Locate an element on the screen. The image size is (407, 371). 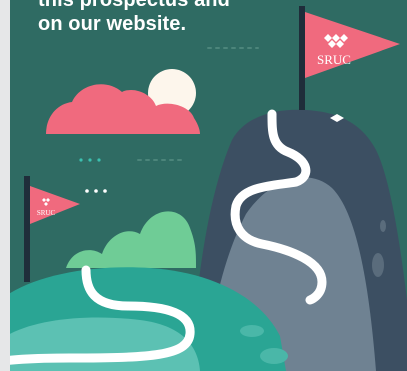
teal-dots is located at coordinates (90, 160).